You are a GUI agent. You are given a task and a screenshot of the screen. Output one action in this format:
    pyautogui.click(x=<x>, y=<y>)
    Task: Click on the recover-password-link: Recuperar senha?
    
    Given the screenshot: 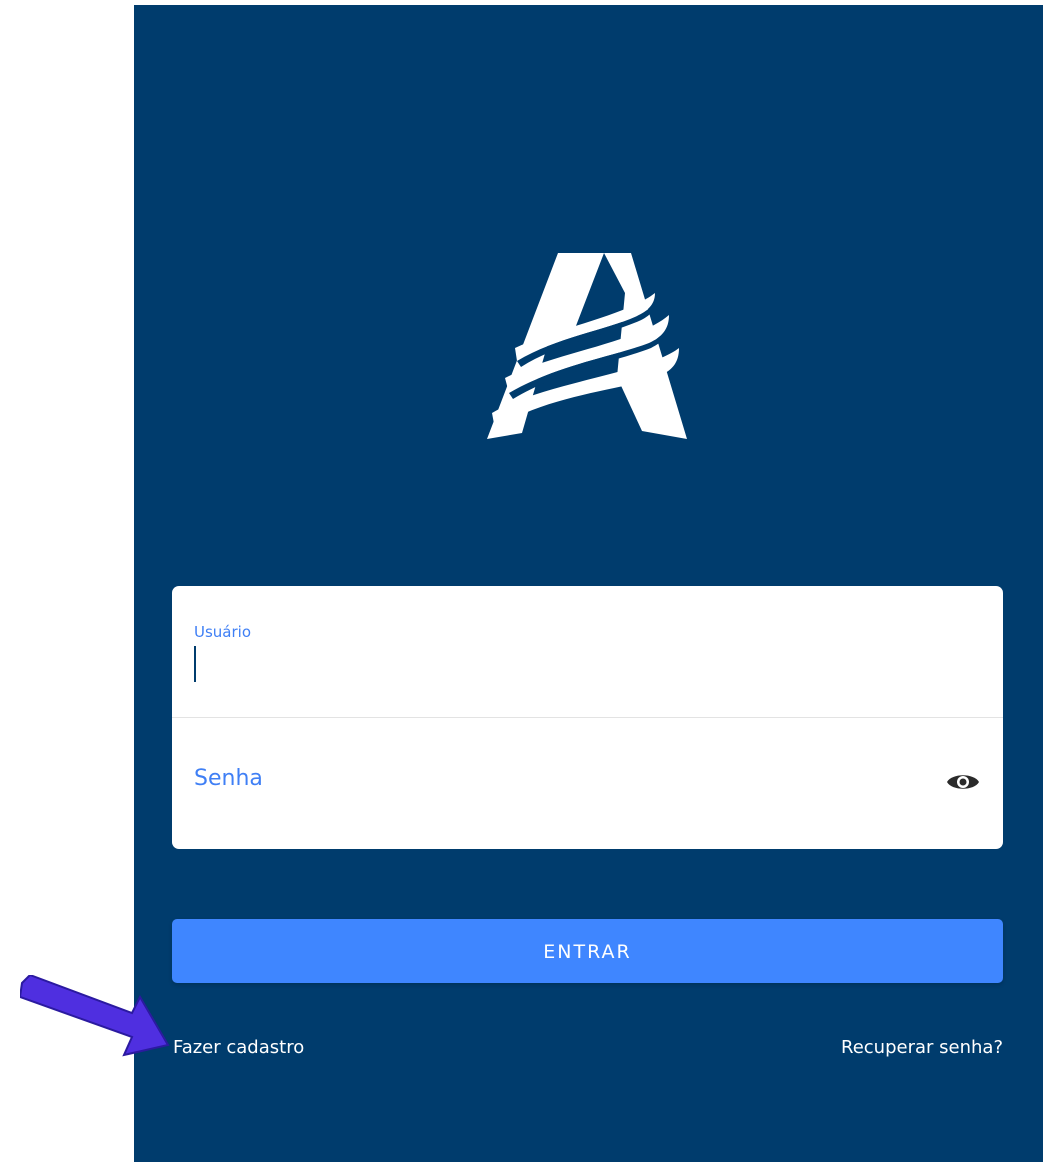 What is the action you would take?
    pyautogui.click(x=922, y=1047)
    